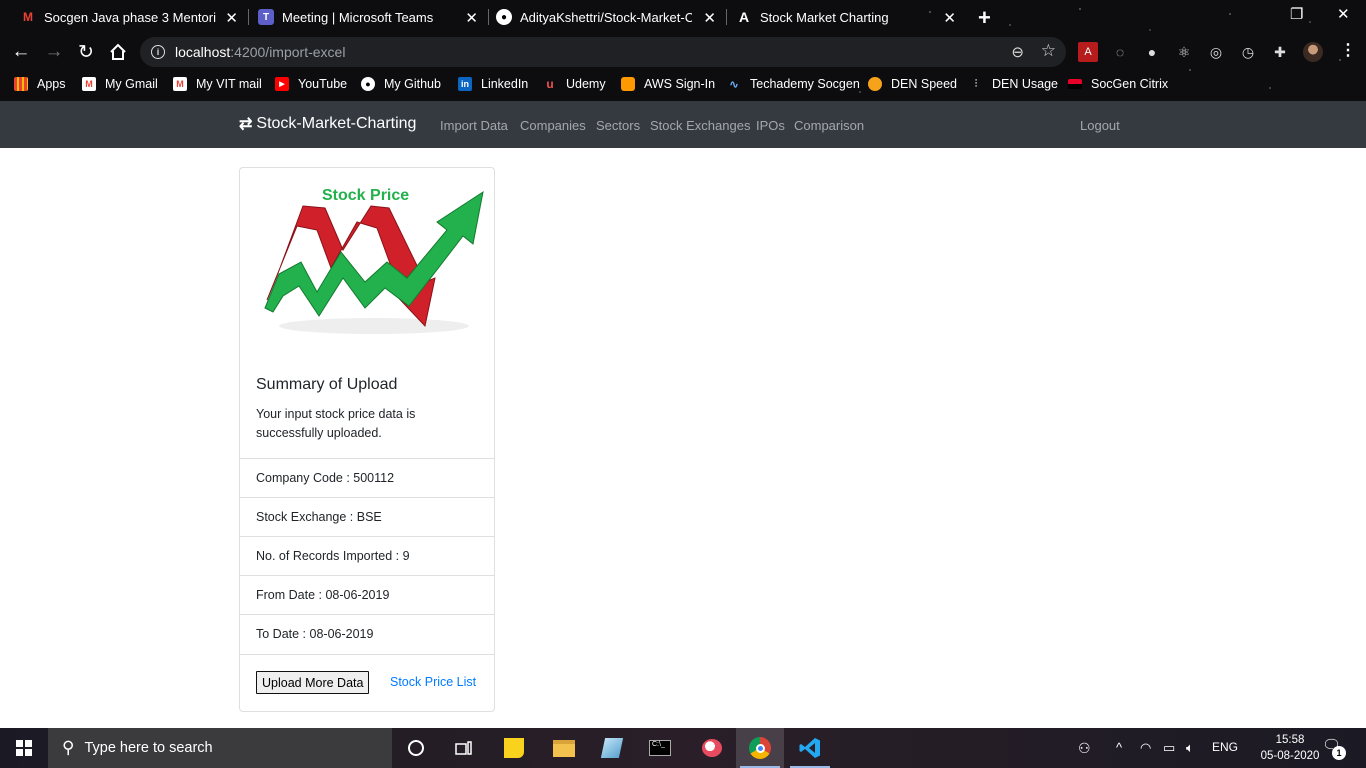 This screenshot has height=768, width=1366. I want to click on bookmark-techademy: ∿ Techademy Socgen, so click(793, 84).